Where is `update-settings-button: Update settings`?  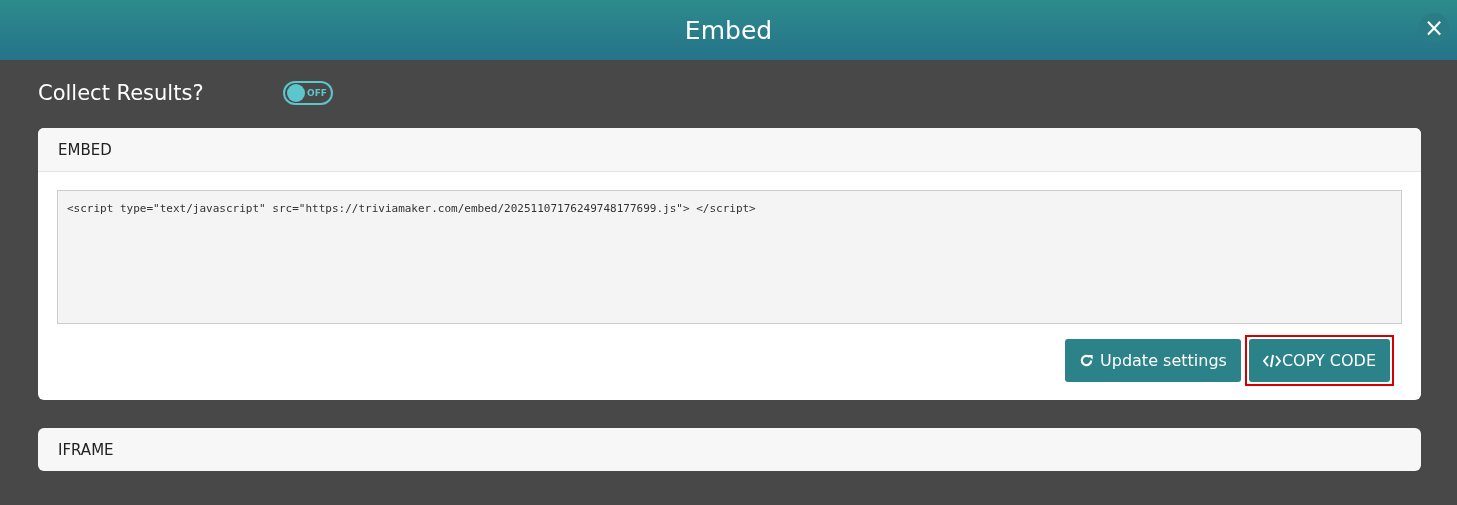
update-settings-button: Update settings is located at coordinates (1153, 360).